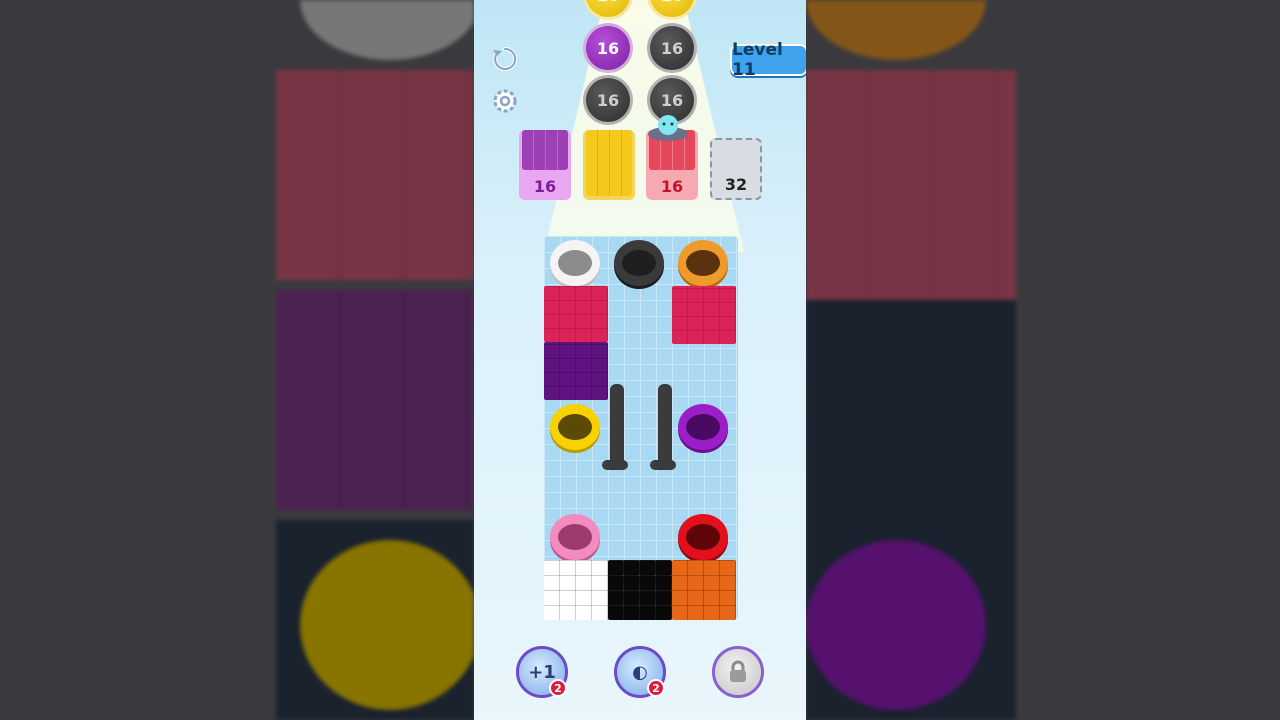 The image size is (1280, 720). What do you see at coordinates (576, 371) in the screenshot?
I see `cat-block-purple` at bounding box center [576, 371].